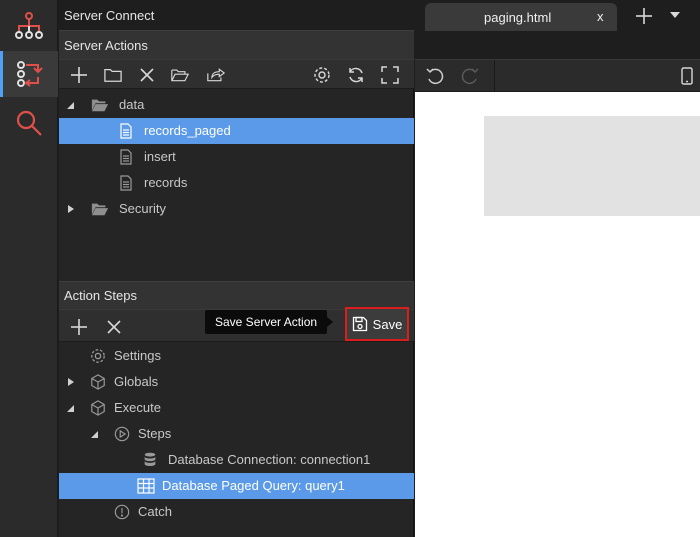  Describe the element at coordinates (253, 485) in the screenshot. I see `step-item-label: Database Paged Query: query1` at that location.